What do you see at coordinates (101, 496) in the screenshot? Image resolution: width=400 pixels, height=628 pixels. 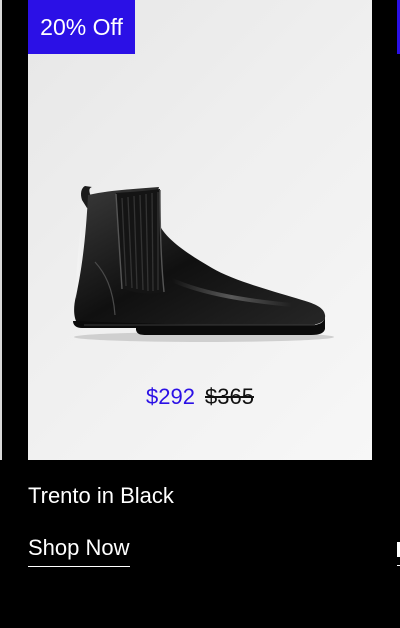 I see `product-name: Trento in Black` at bounding box center [101, 496].